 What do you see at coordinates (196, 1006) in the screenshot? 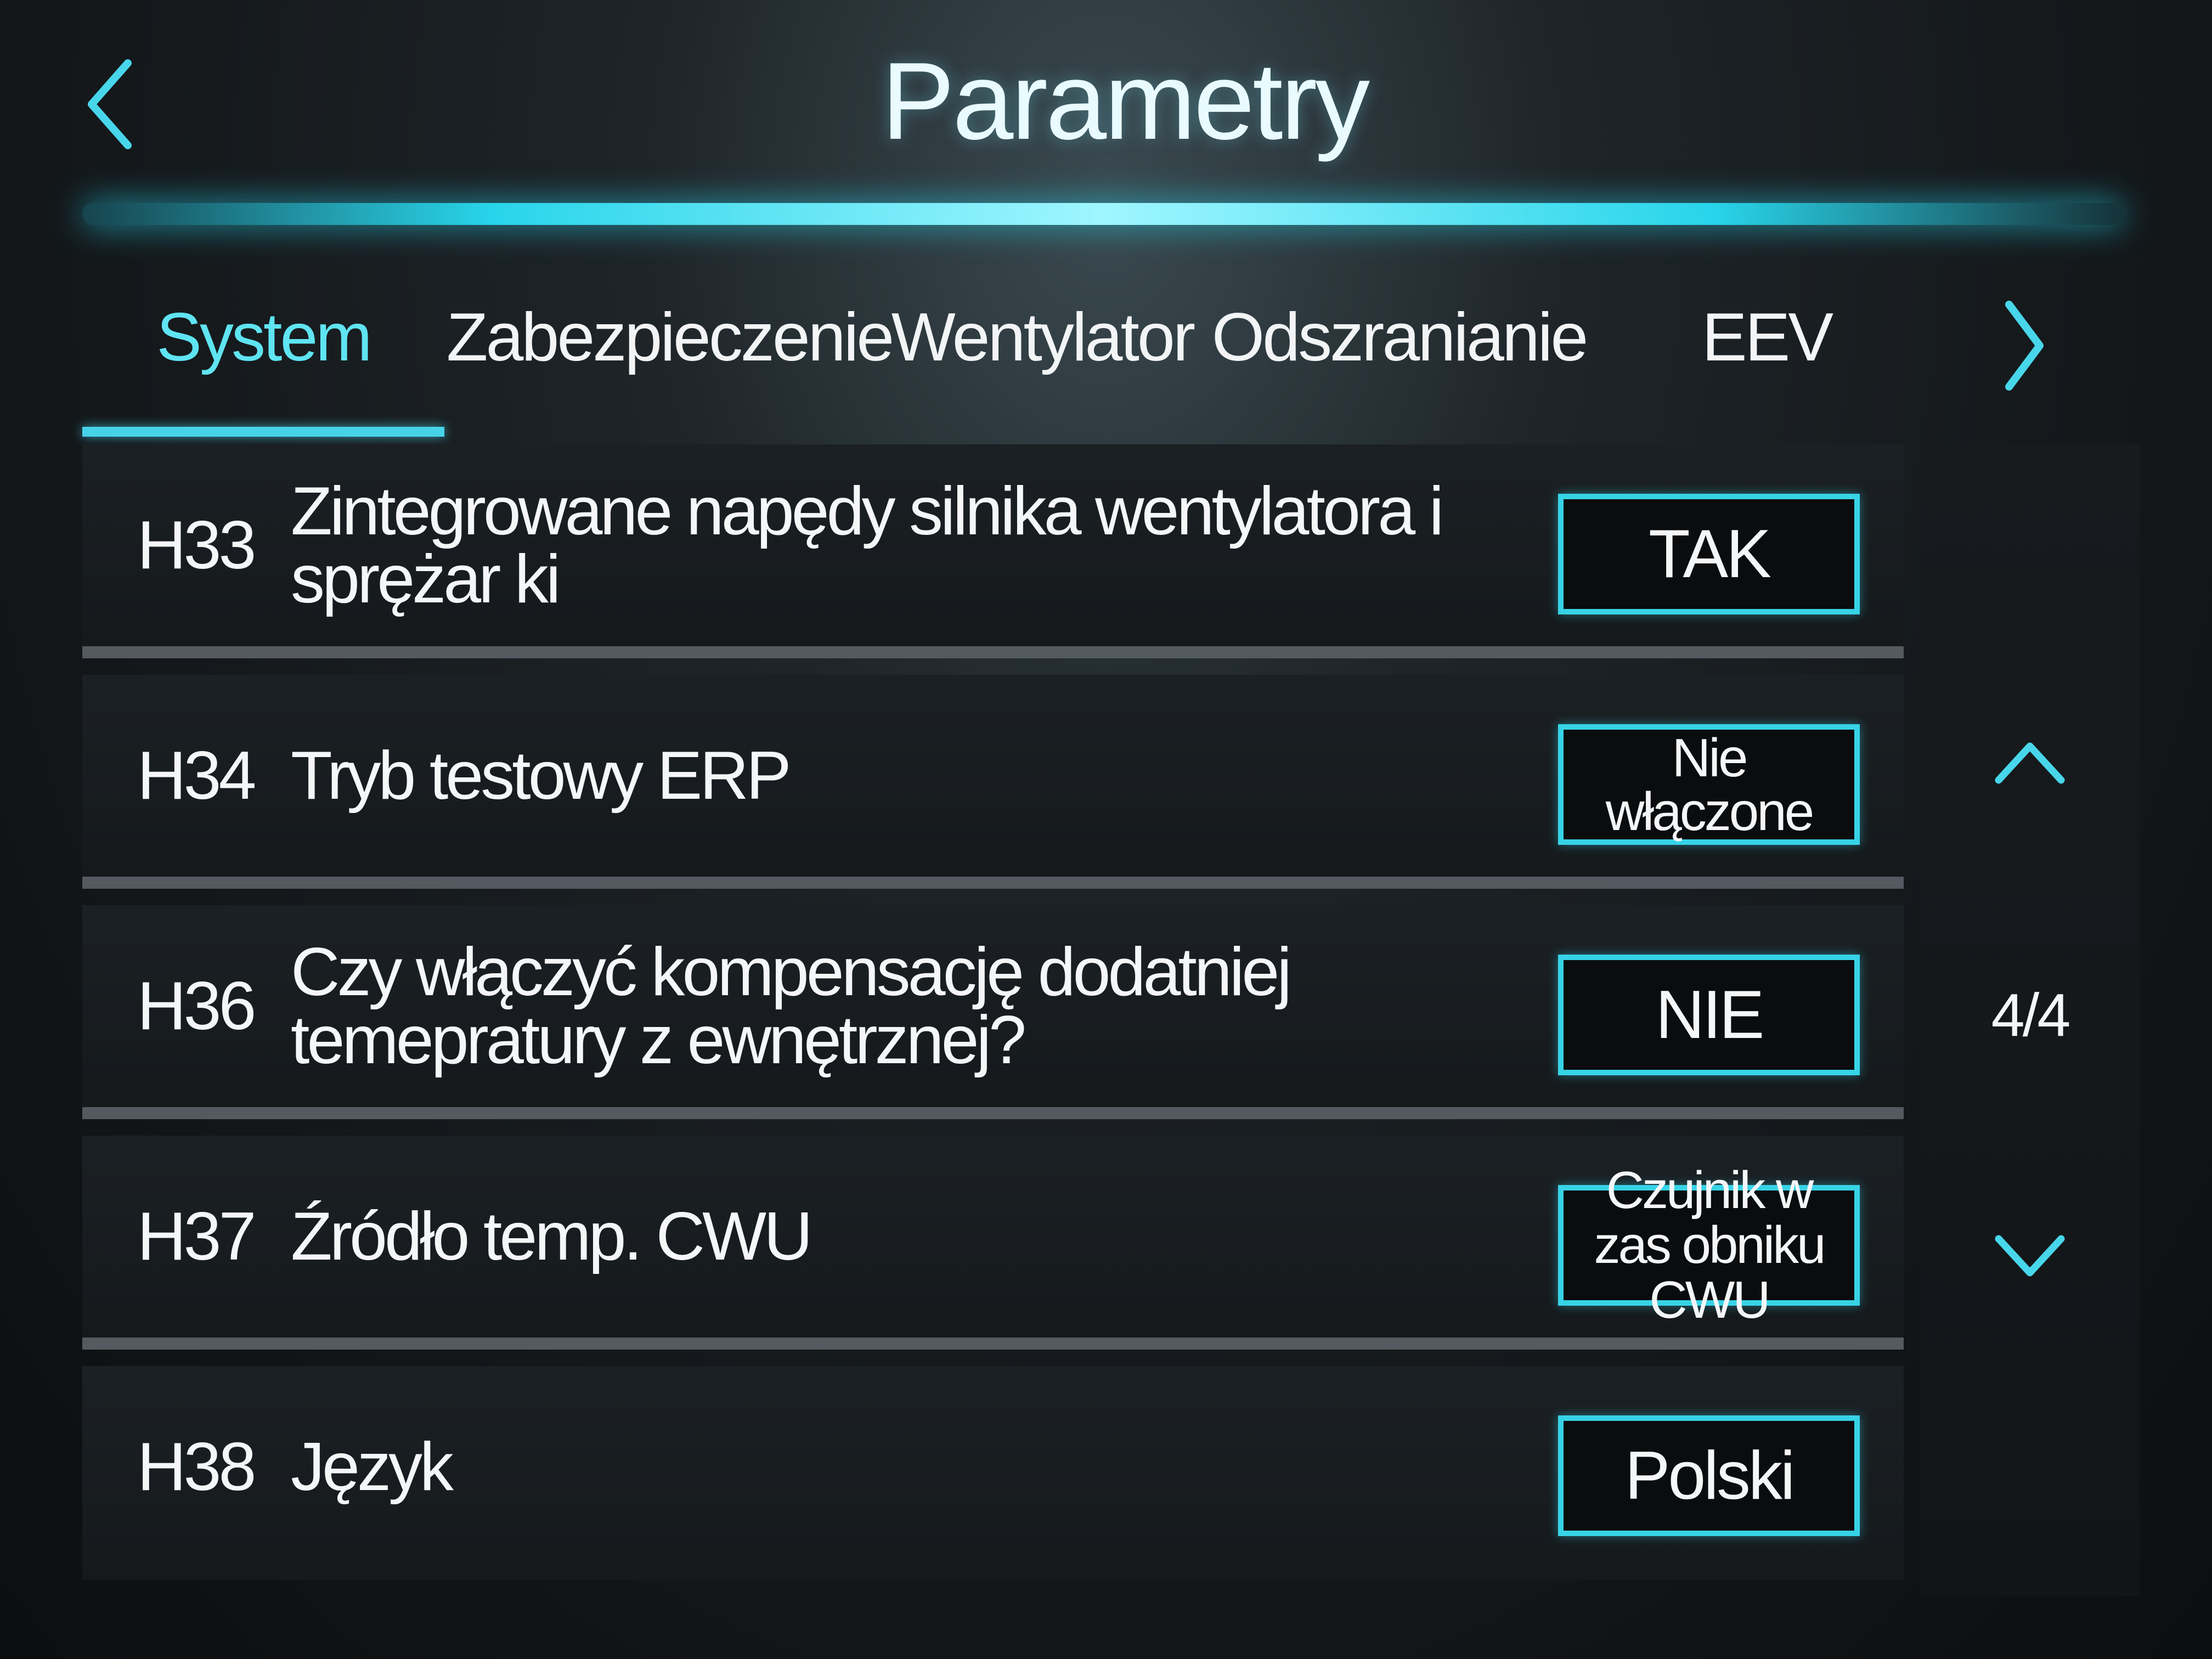
I see `parameter-code: H36` at bounding box center [196, 1006].